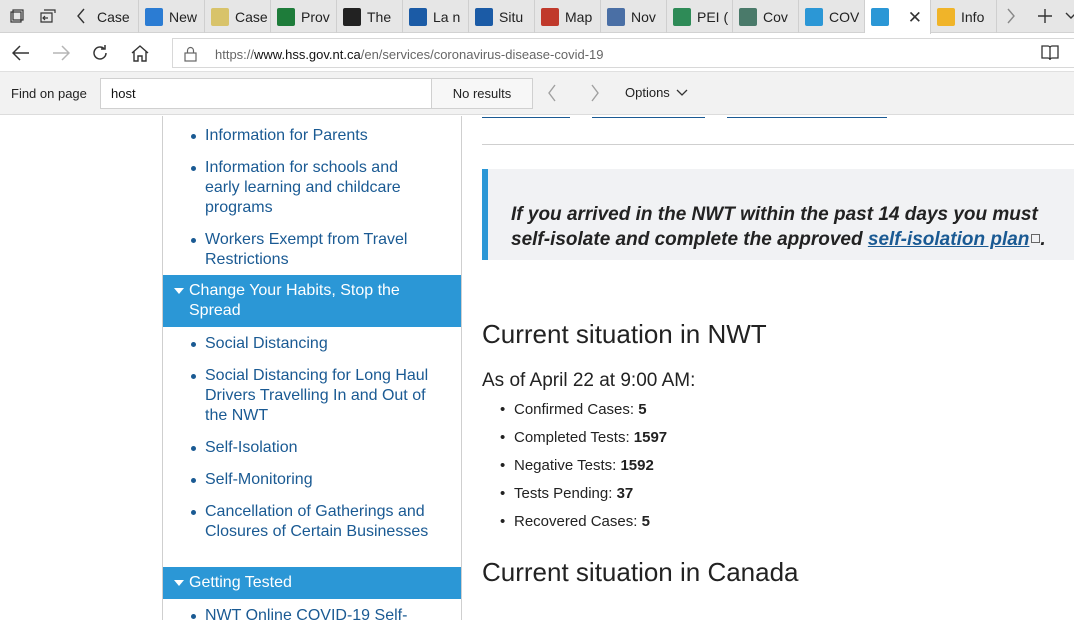 This screenshot has width=1074, height=620. What do you see at coordinates (576, 409) in the screenshot?
I see `stat-label: Confirmed Cases:` at bounding box center [576, 409].